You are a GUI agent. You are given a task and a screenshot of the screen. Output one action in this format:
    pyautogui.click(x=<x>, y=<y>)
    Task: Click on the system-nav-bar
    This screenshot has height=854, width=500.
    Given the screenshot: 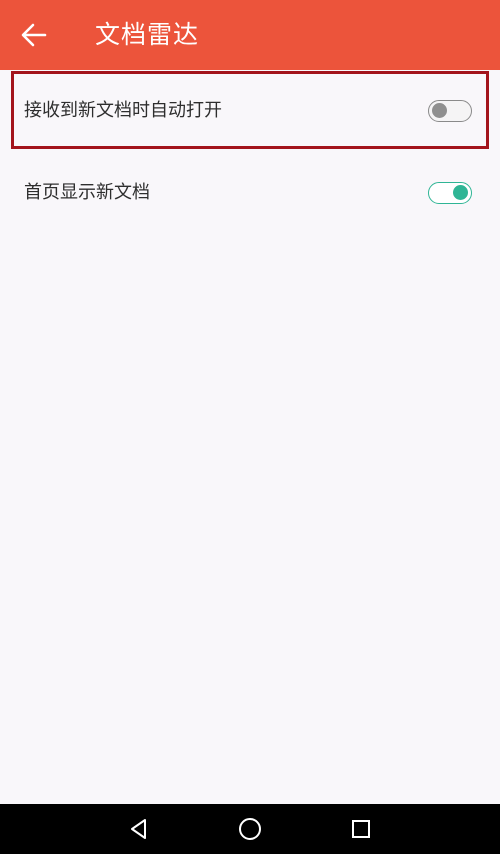 What is the action you would take?
    pyautogui.click(x=250, y=829)
    